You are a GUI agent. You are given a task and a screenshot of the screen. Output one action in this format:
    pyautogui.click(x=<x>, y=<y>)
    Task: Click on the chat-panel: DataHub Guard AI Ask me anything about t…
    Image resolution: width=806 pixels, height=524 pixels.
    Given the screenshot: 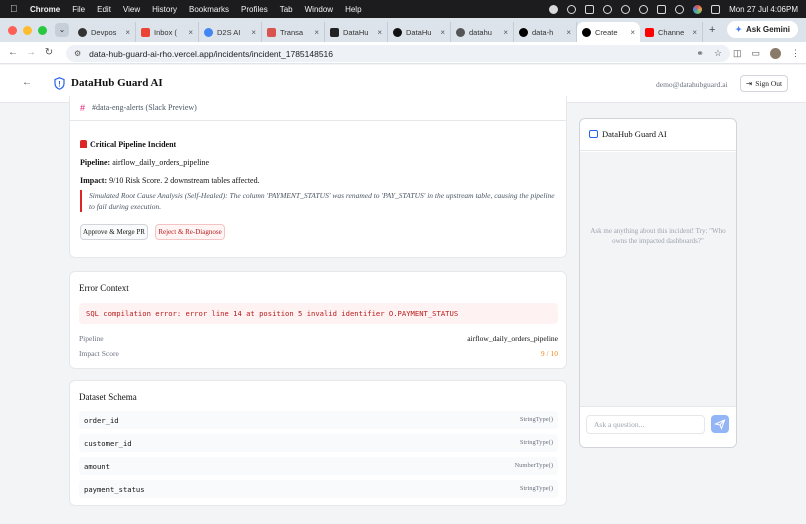 What is the action you would take?
    pyautogui.click(x=658, y=283)
    